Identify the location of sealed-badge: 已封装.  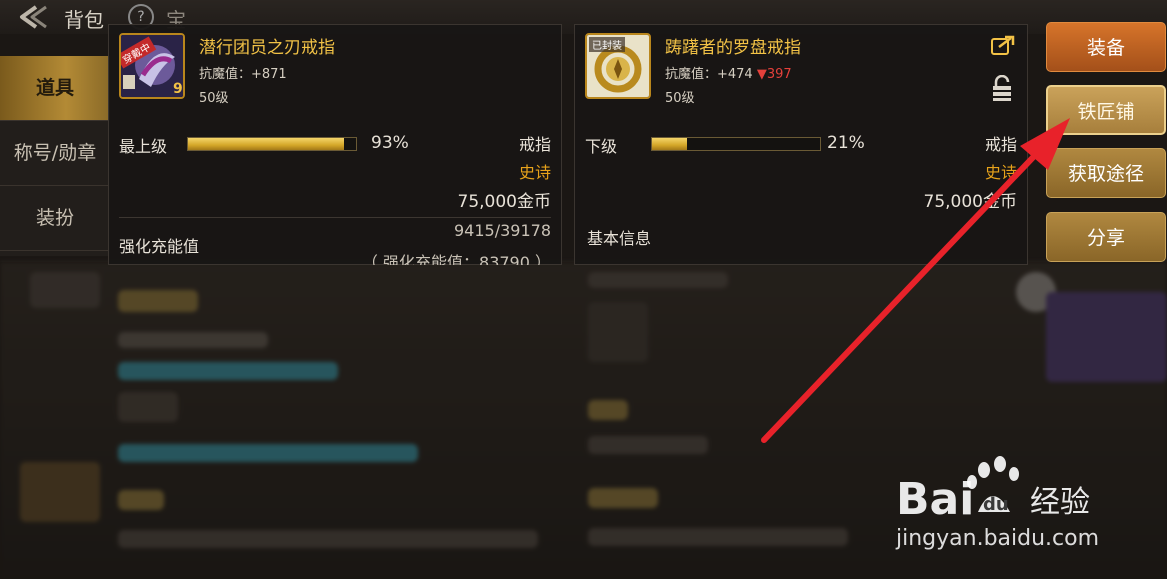
(607, 44).